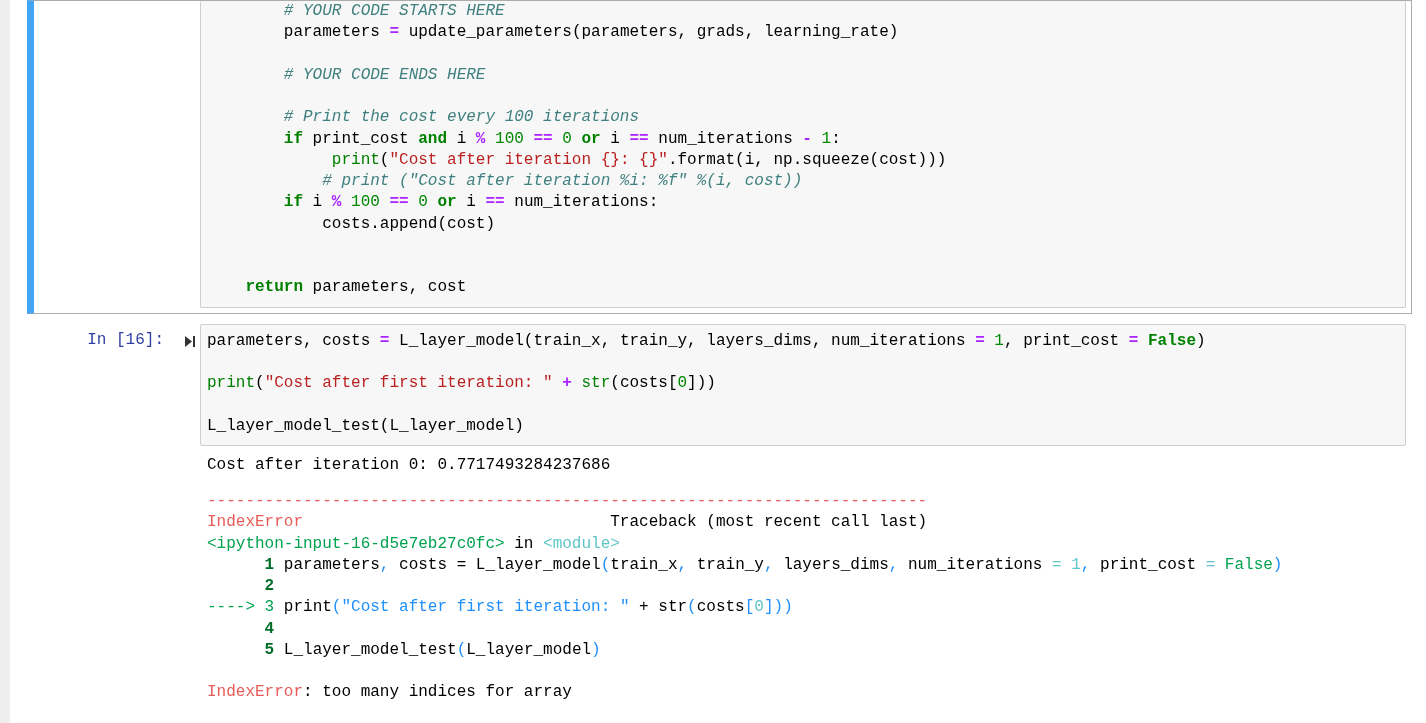 This screenshot has width=1426, height=723. Describe the element at coordinates (500, 608) in the screenshot. I see `traceback-line: ----> 3 print("Cost after first iteration: " + str(costs[0]))` at that location.